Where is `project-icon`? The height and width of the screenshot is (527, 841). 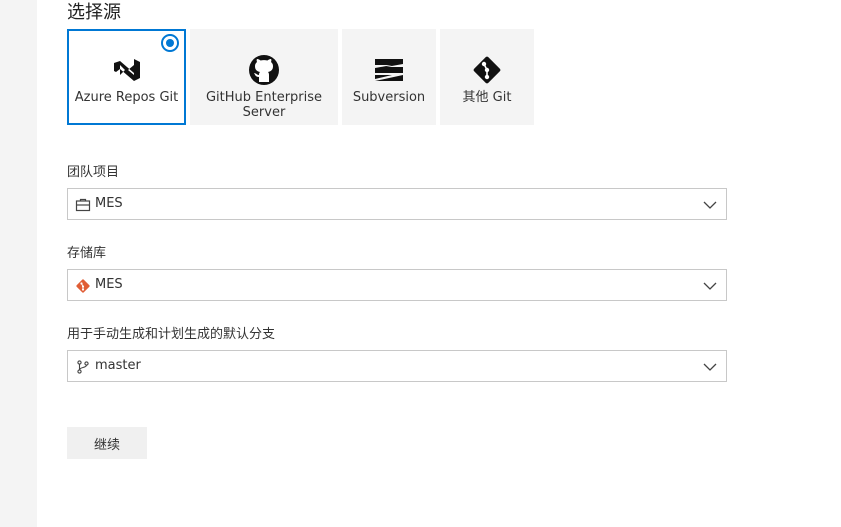 project-icon is located at coordinates (83, 205).